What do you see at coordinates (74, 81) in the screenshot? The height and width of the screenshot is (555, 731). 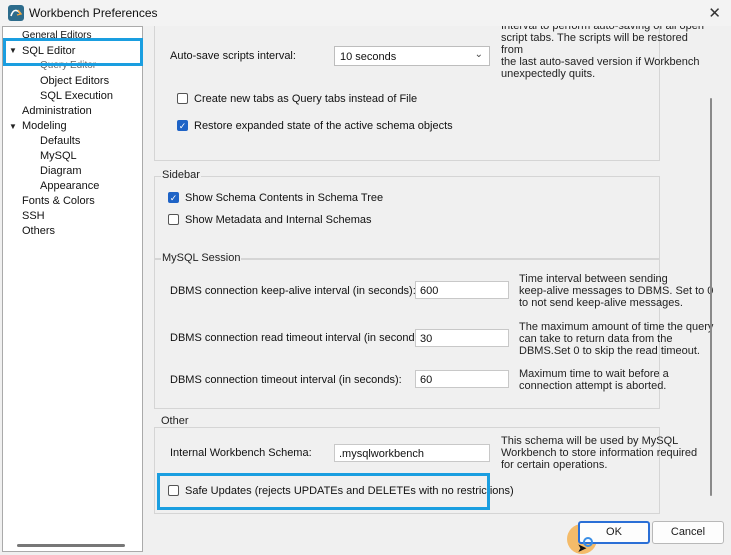 I see `tree-item-object-editors: Object Editors` at bounding box center [74, 81].